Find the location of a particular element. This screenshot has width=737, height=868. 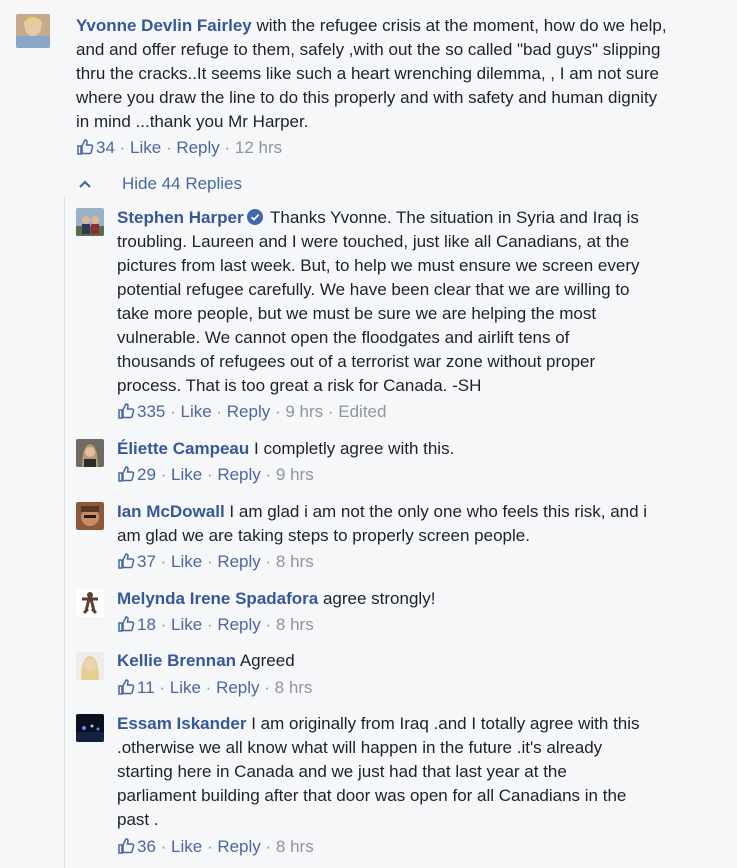

like-count: 37 is located at coordinates (136, 561).